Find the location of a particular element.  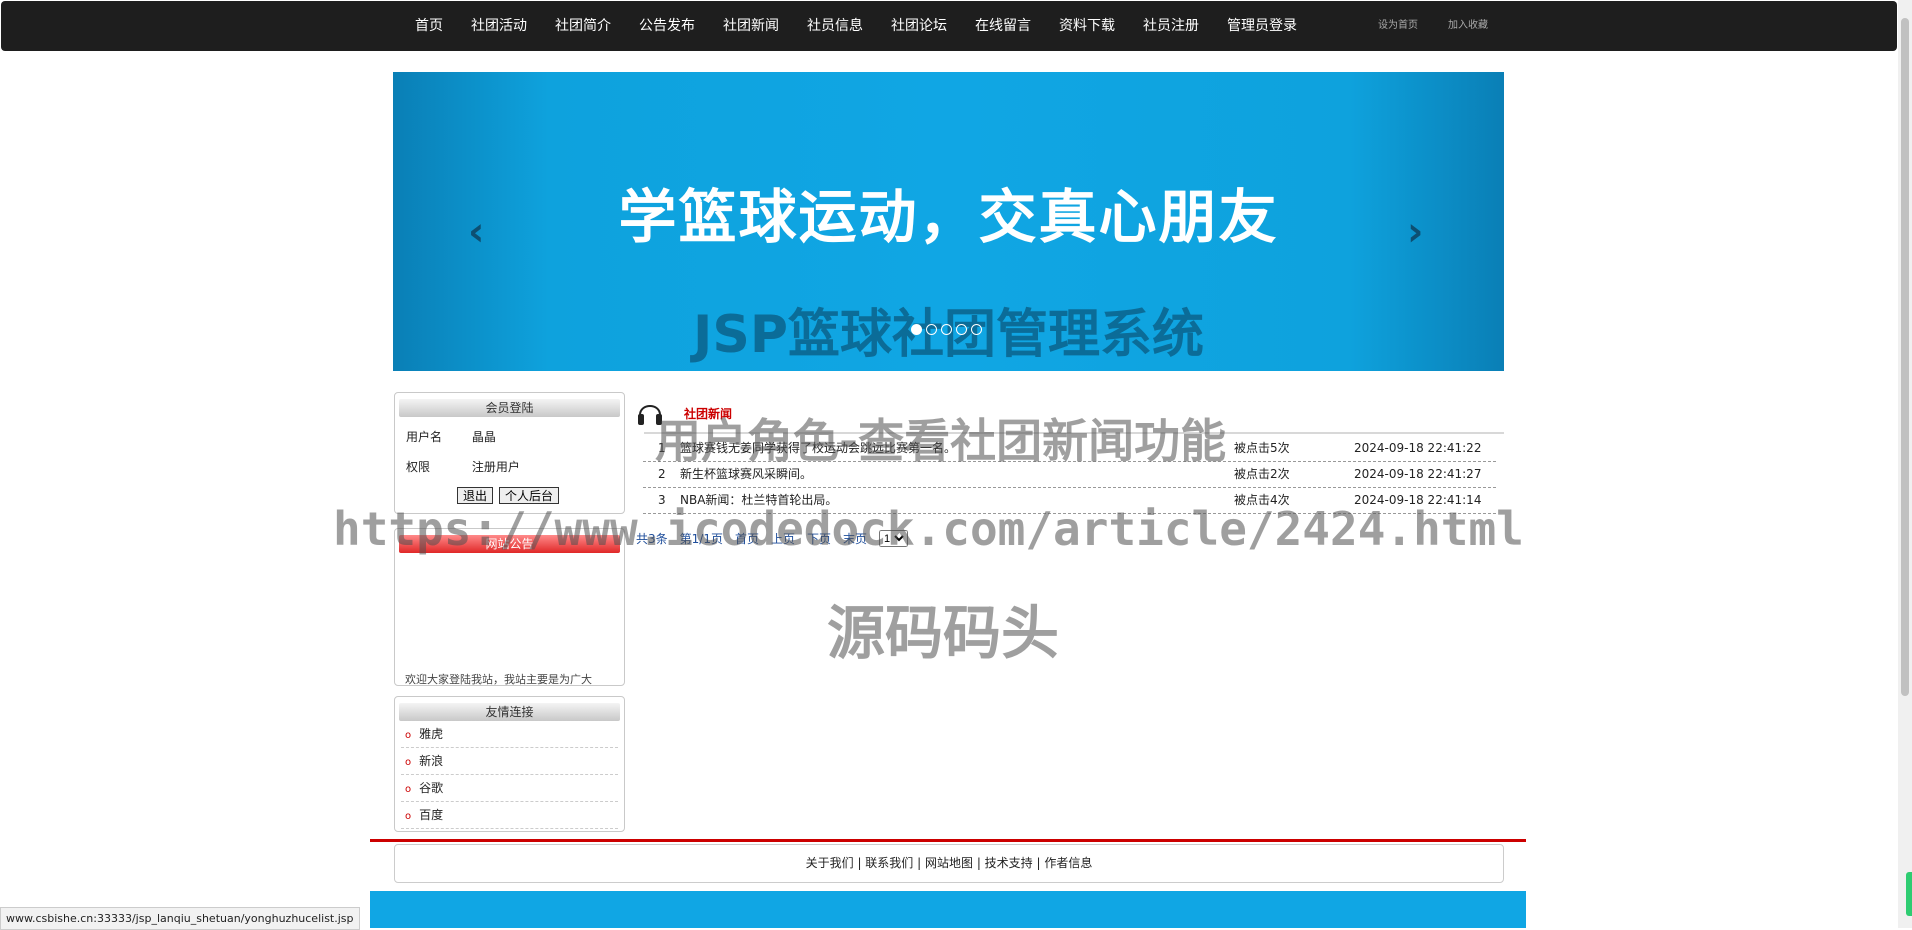

nav-news: 社团新闻 is located at coordinates (751, 26).